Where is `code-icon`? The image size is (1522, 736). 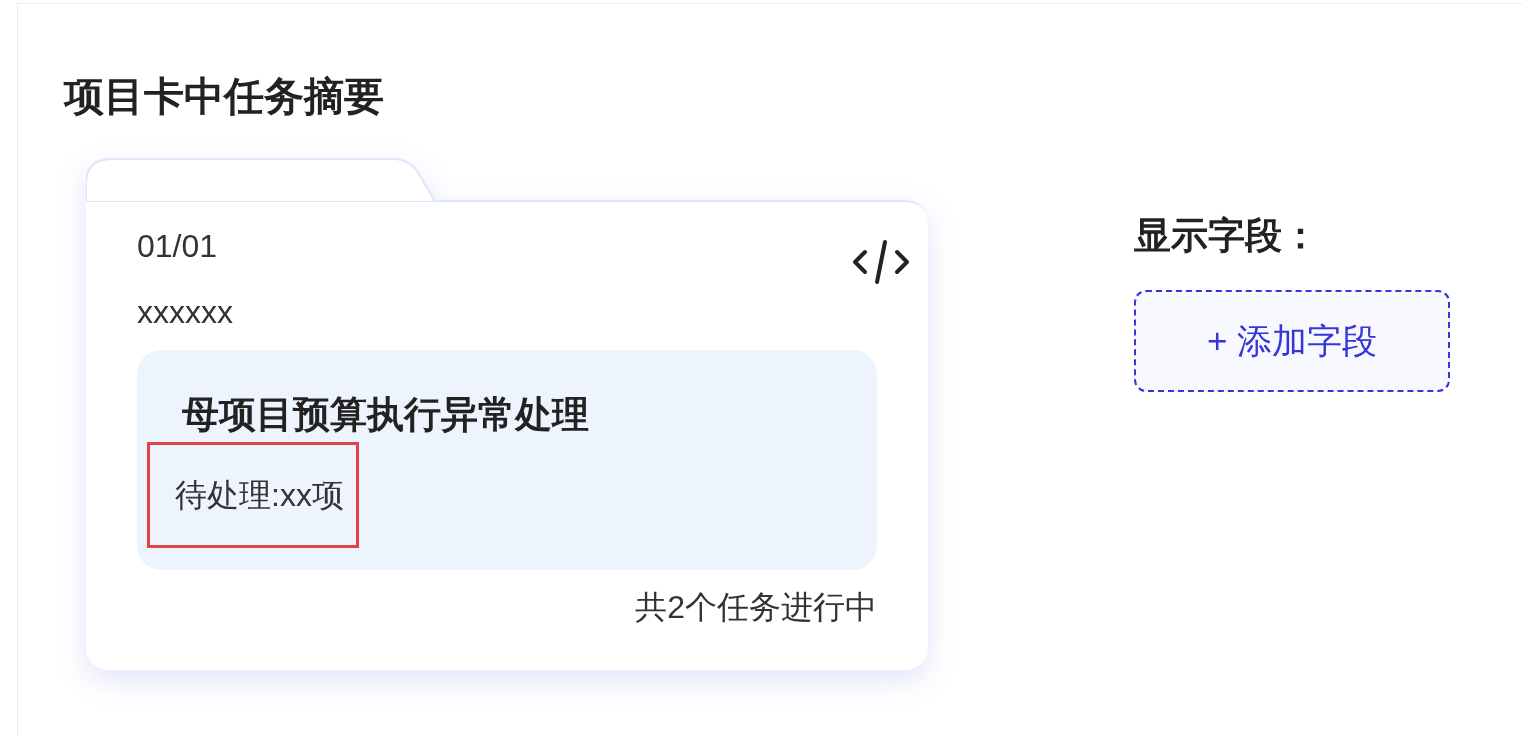
code-icon is located at coordinates (881, 262).